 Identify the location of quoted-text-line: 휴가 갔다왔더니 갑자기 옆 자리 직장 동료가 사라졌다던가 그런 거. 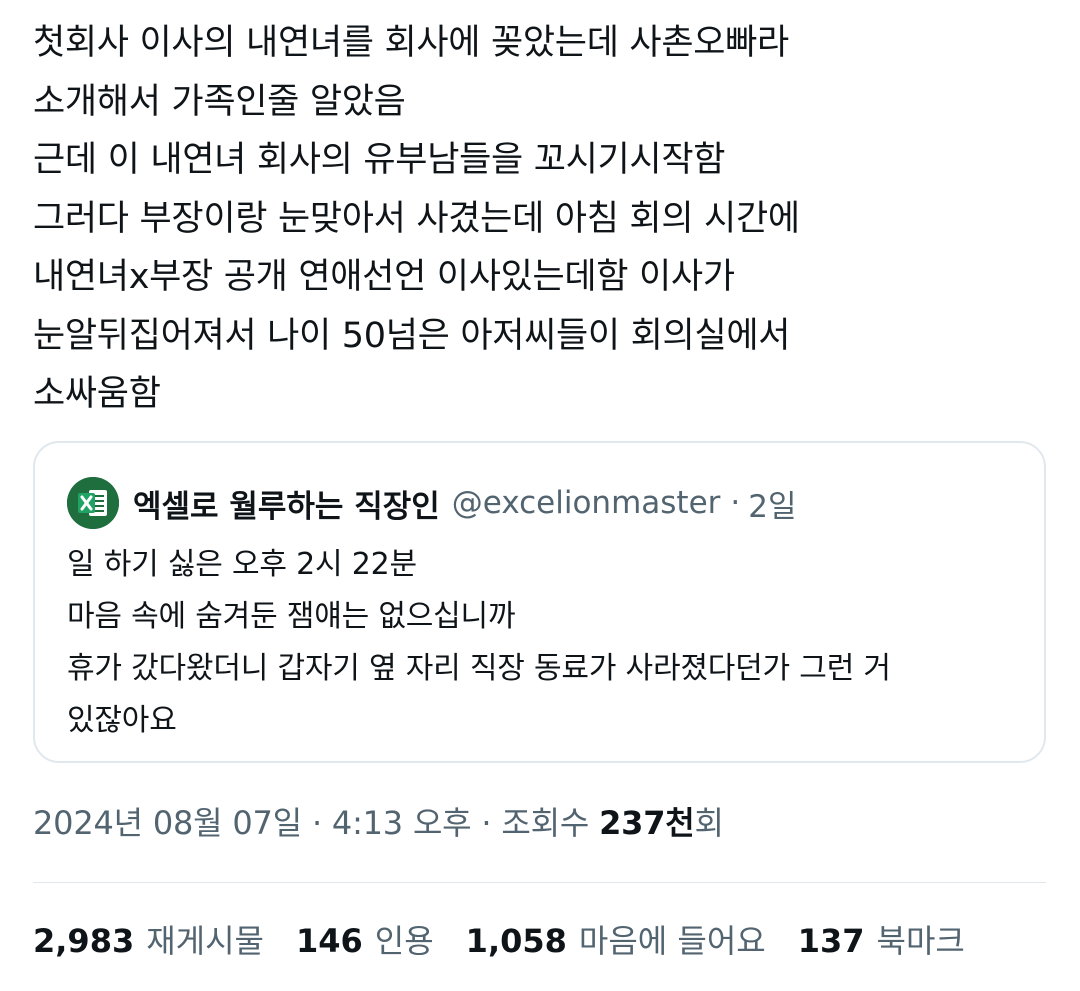
(479, 668).